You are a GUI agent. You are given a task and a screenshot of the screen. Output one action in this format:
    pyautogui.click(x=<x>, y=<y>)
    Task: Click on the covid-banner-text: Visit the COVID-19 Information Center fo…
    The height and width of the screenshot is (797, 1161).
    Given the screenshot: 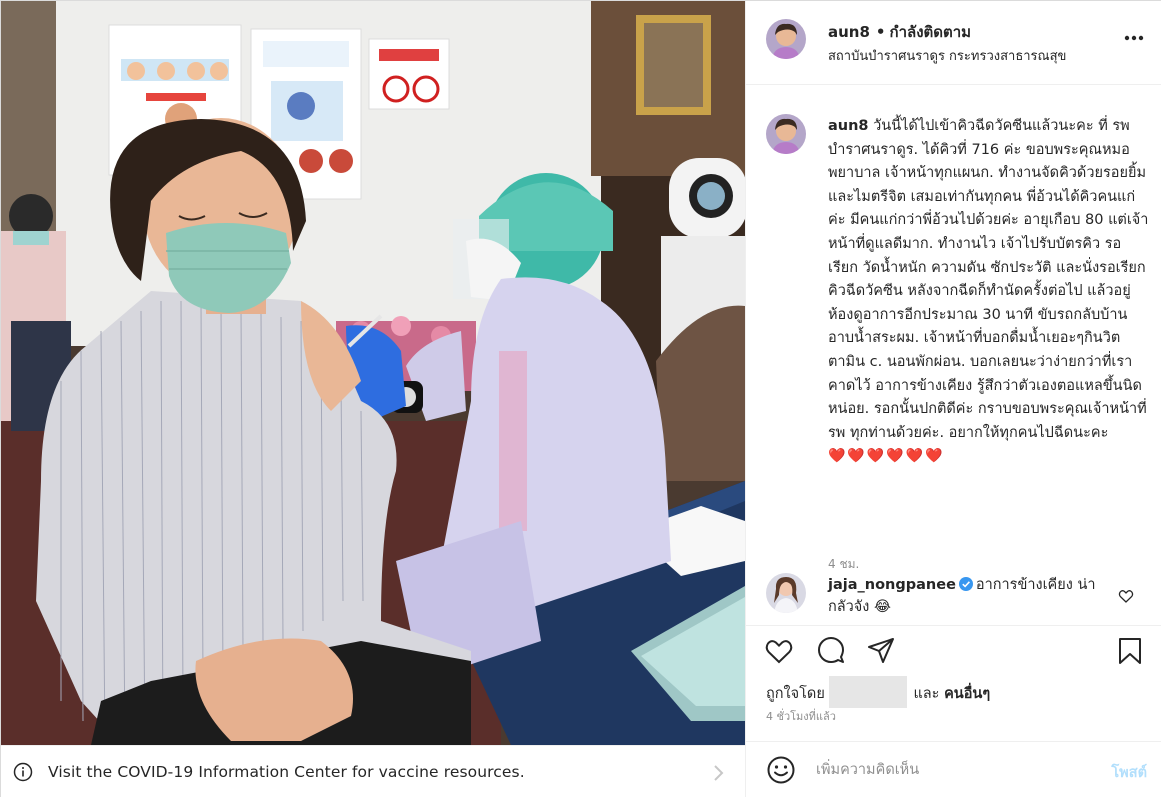 What is the action you would take?
    pyautogui.click(x=286, y=772)
    